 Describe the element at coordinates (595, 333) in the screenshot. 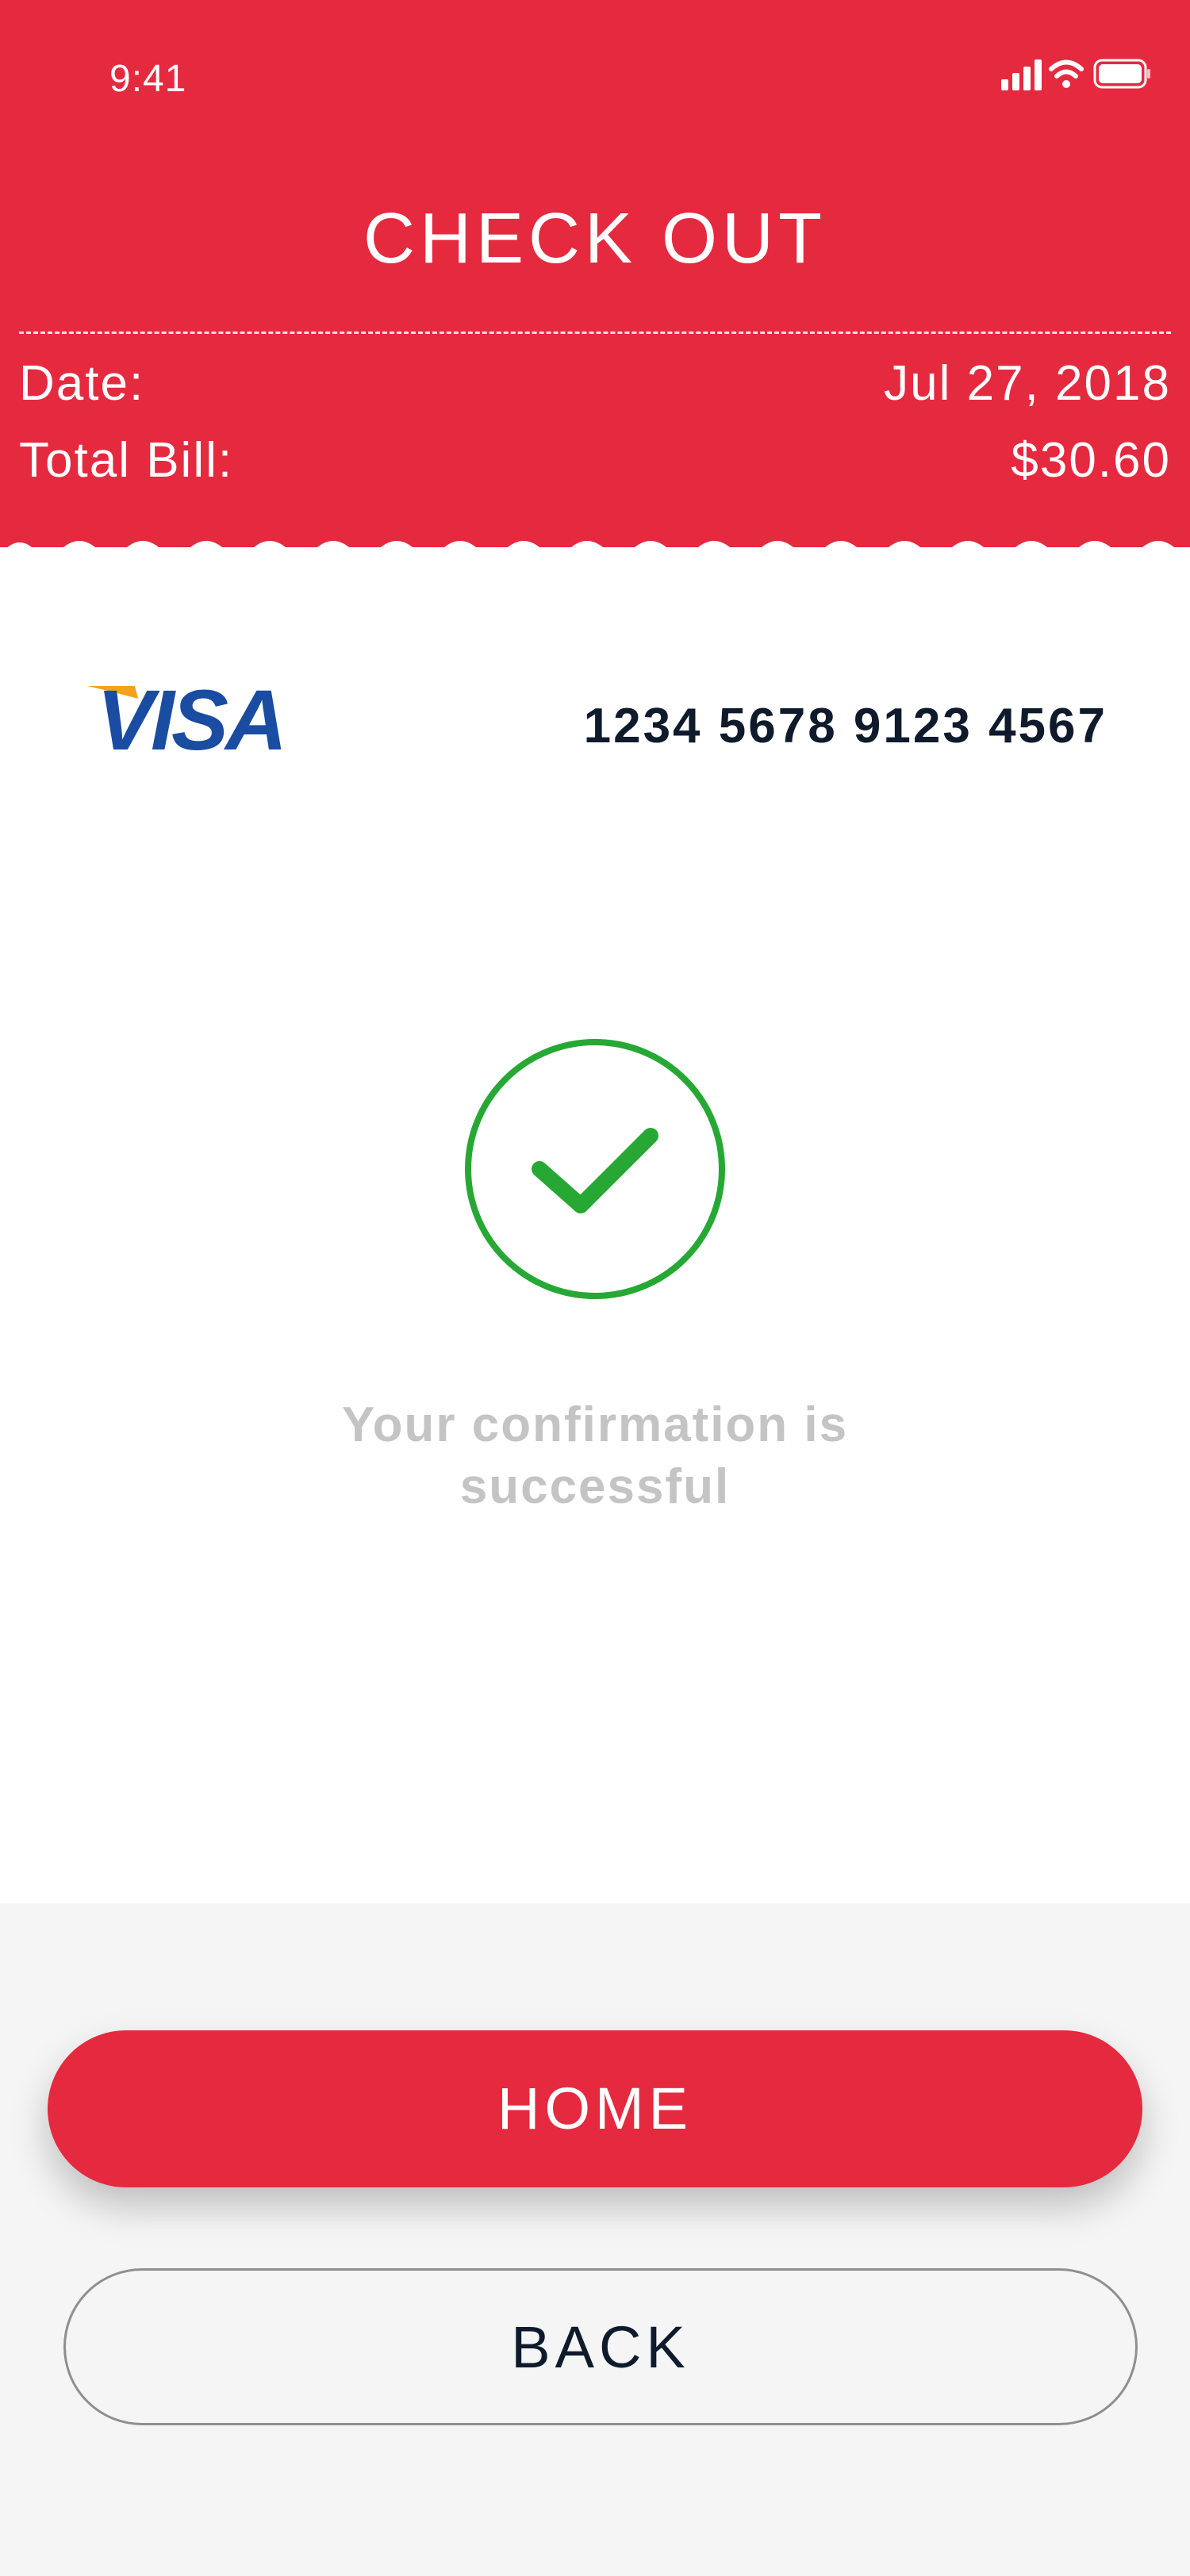

I see `dashed-divider` at that location.